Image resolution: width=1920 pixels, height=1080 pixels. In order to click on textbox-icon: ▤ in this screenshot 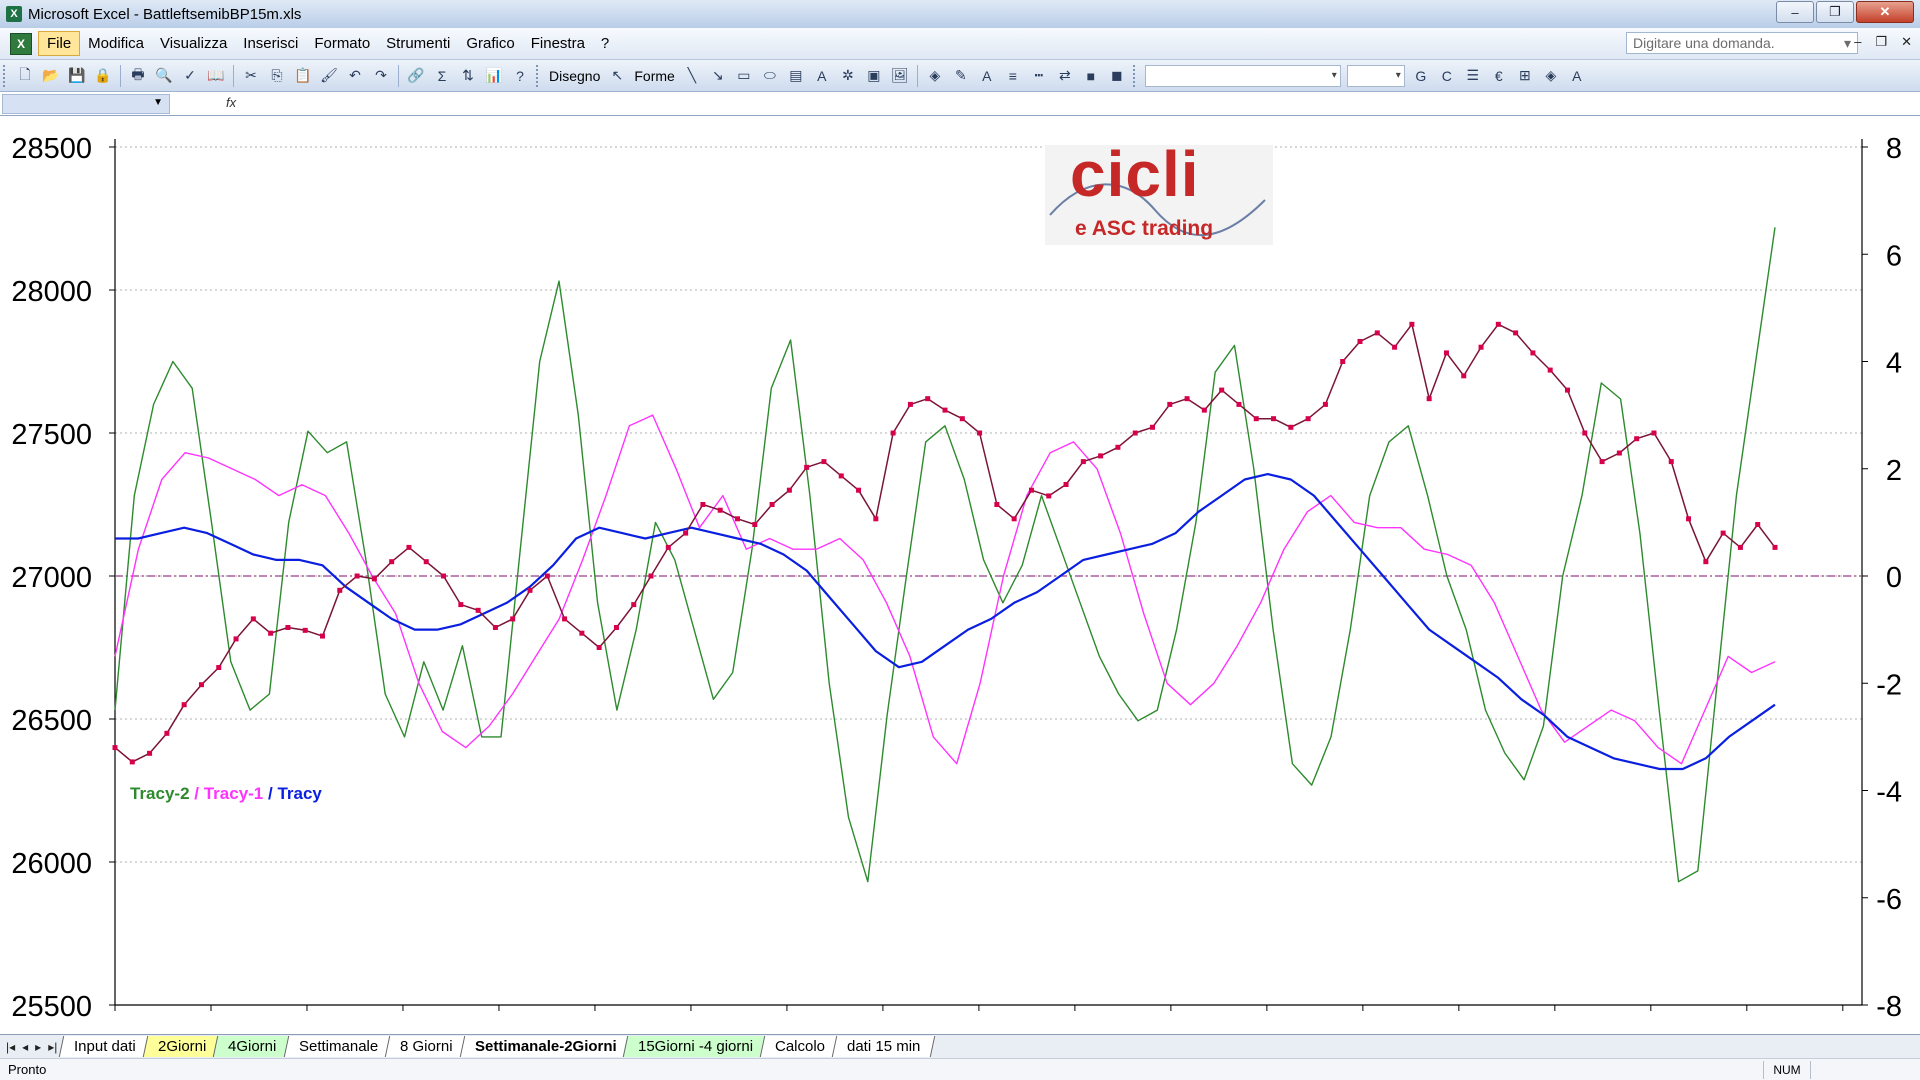, I will do `click(796, 76)`.